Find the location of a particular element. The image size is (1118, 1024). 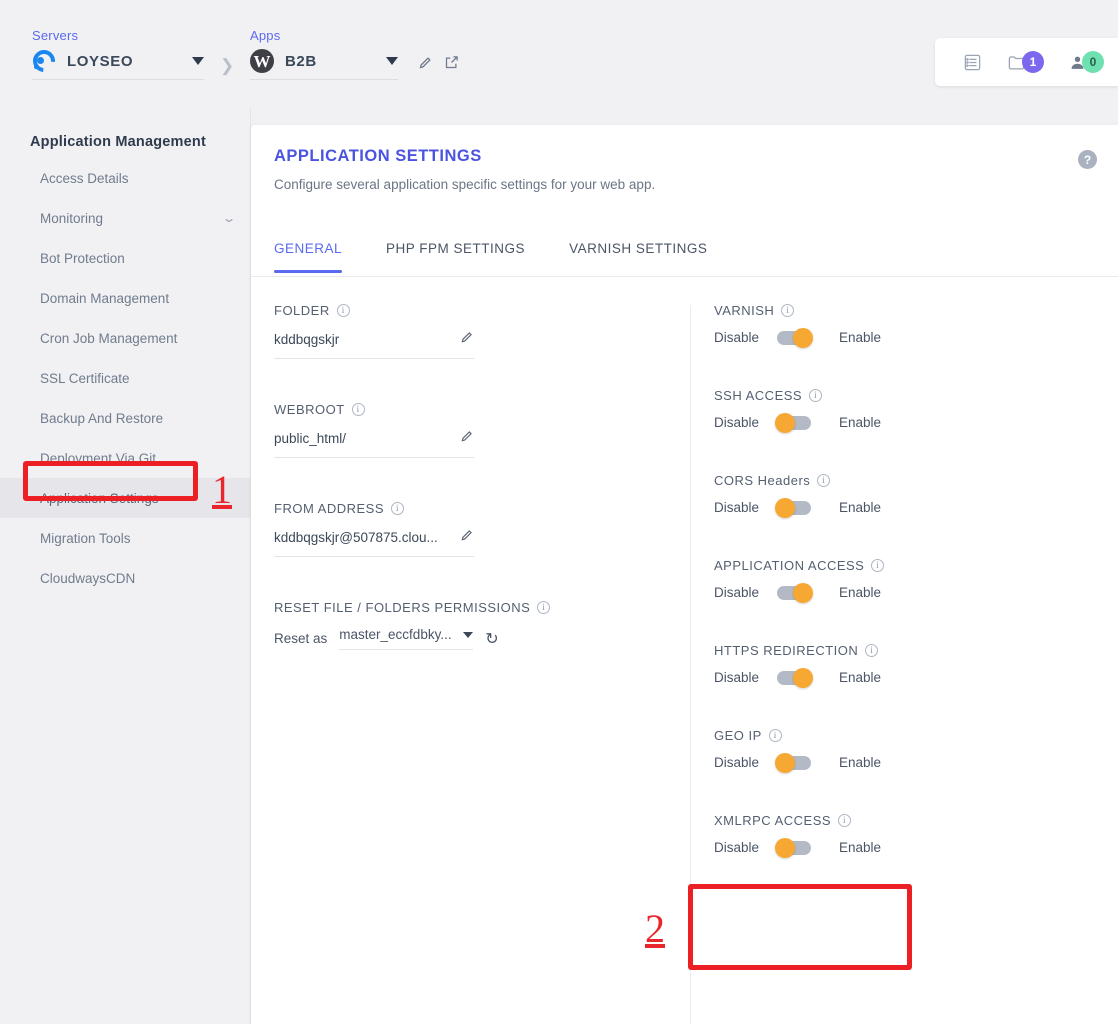

cors-headers-toggle is located at coordinates (793, 507).